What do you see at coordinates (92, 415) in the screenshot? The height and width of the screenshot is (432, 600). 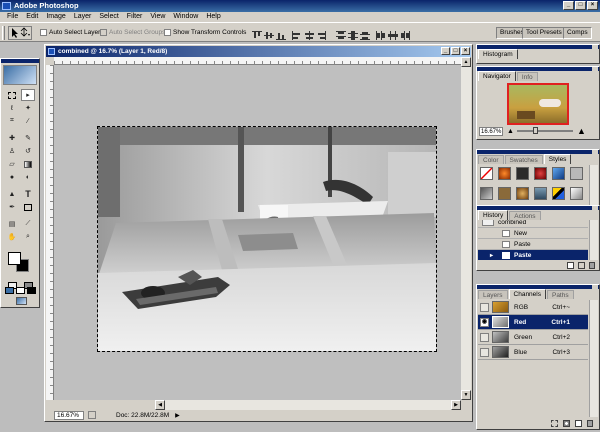 I see `status-menu-icon` at bounding box center [92, 415].